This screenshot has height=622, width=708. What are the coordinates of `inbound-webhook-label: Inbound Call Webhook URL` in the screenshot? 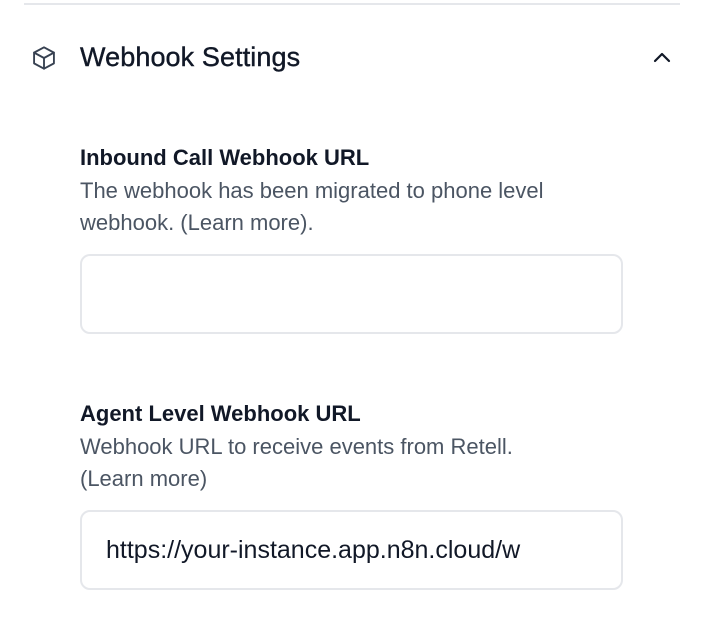 It's located at (225, 157).